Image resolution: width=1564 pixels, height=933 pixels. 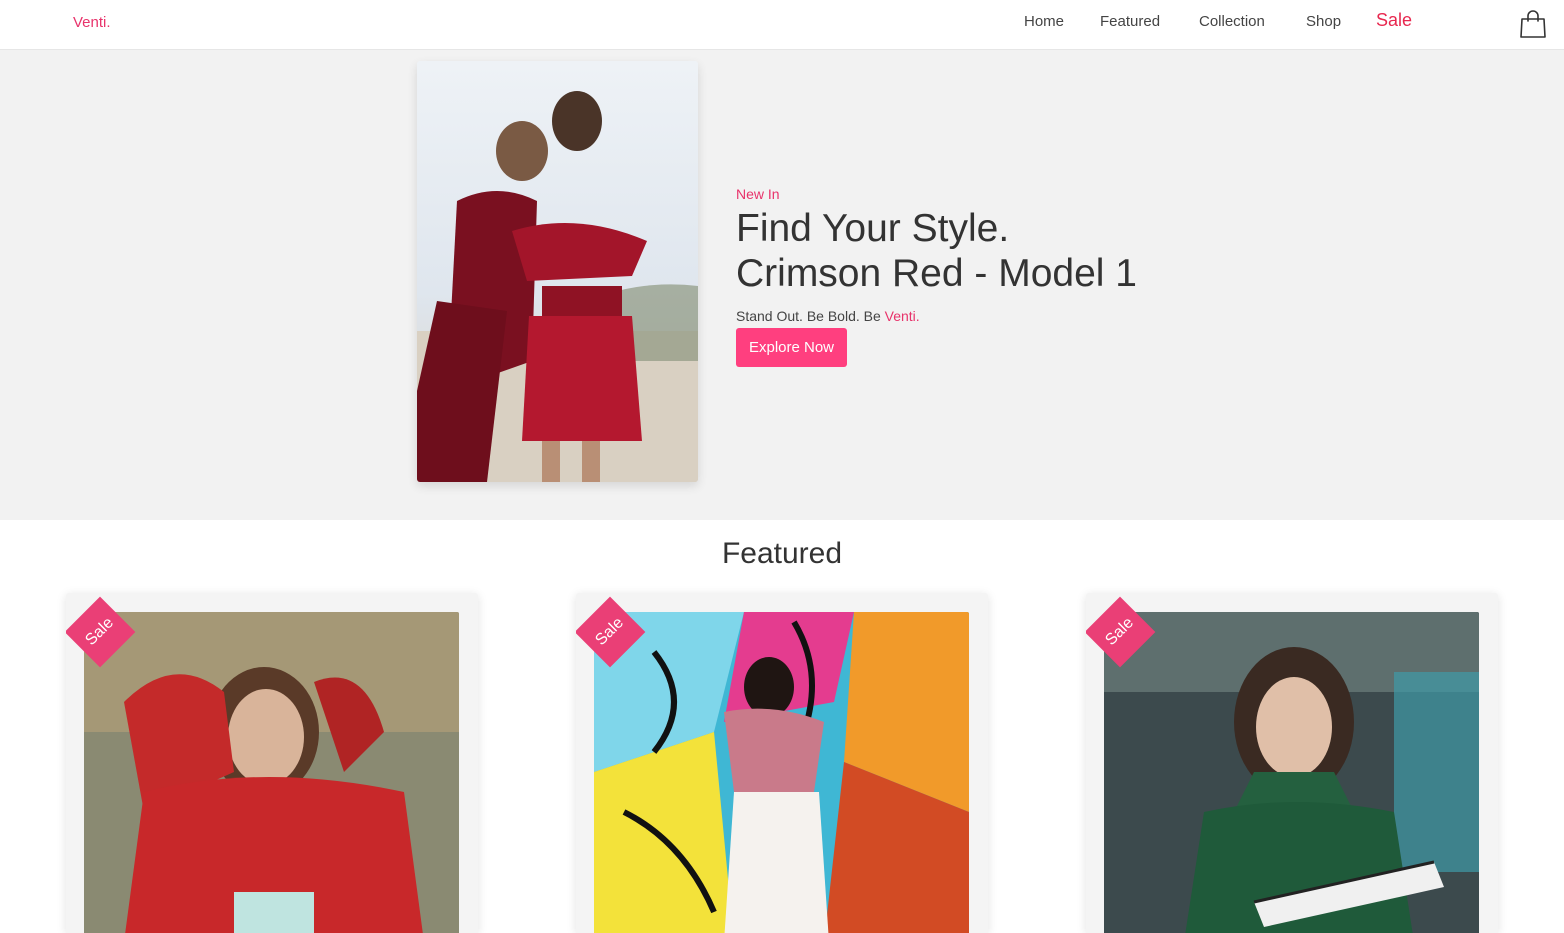 I want to click on nav-link-shop: Shop, so click(x=1323, y=21).